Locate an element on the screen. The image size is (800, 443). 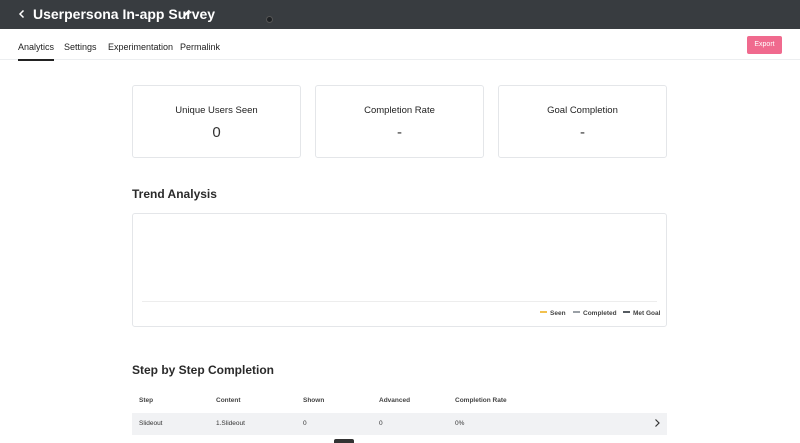
cell-step: Slideout is located at coordinates (151, 423).